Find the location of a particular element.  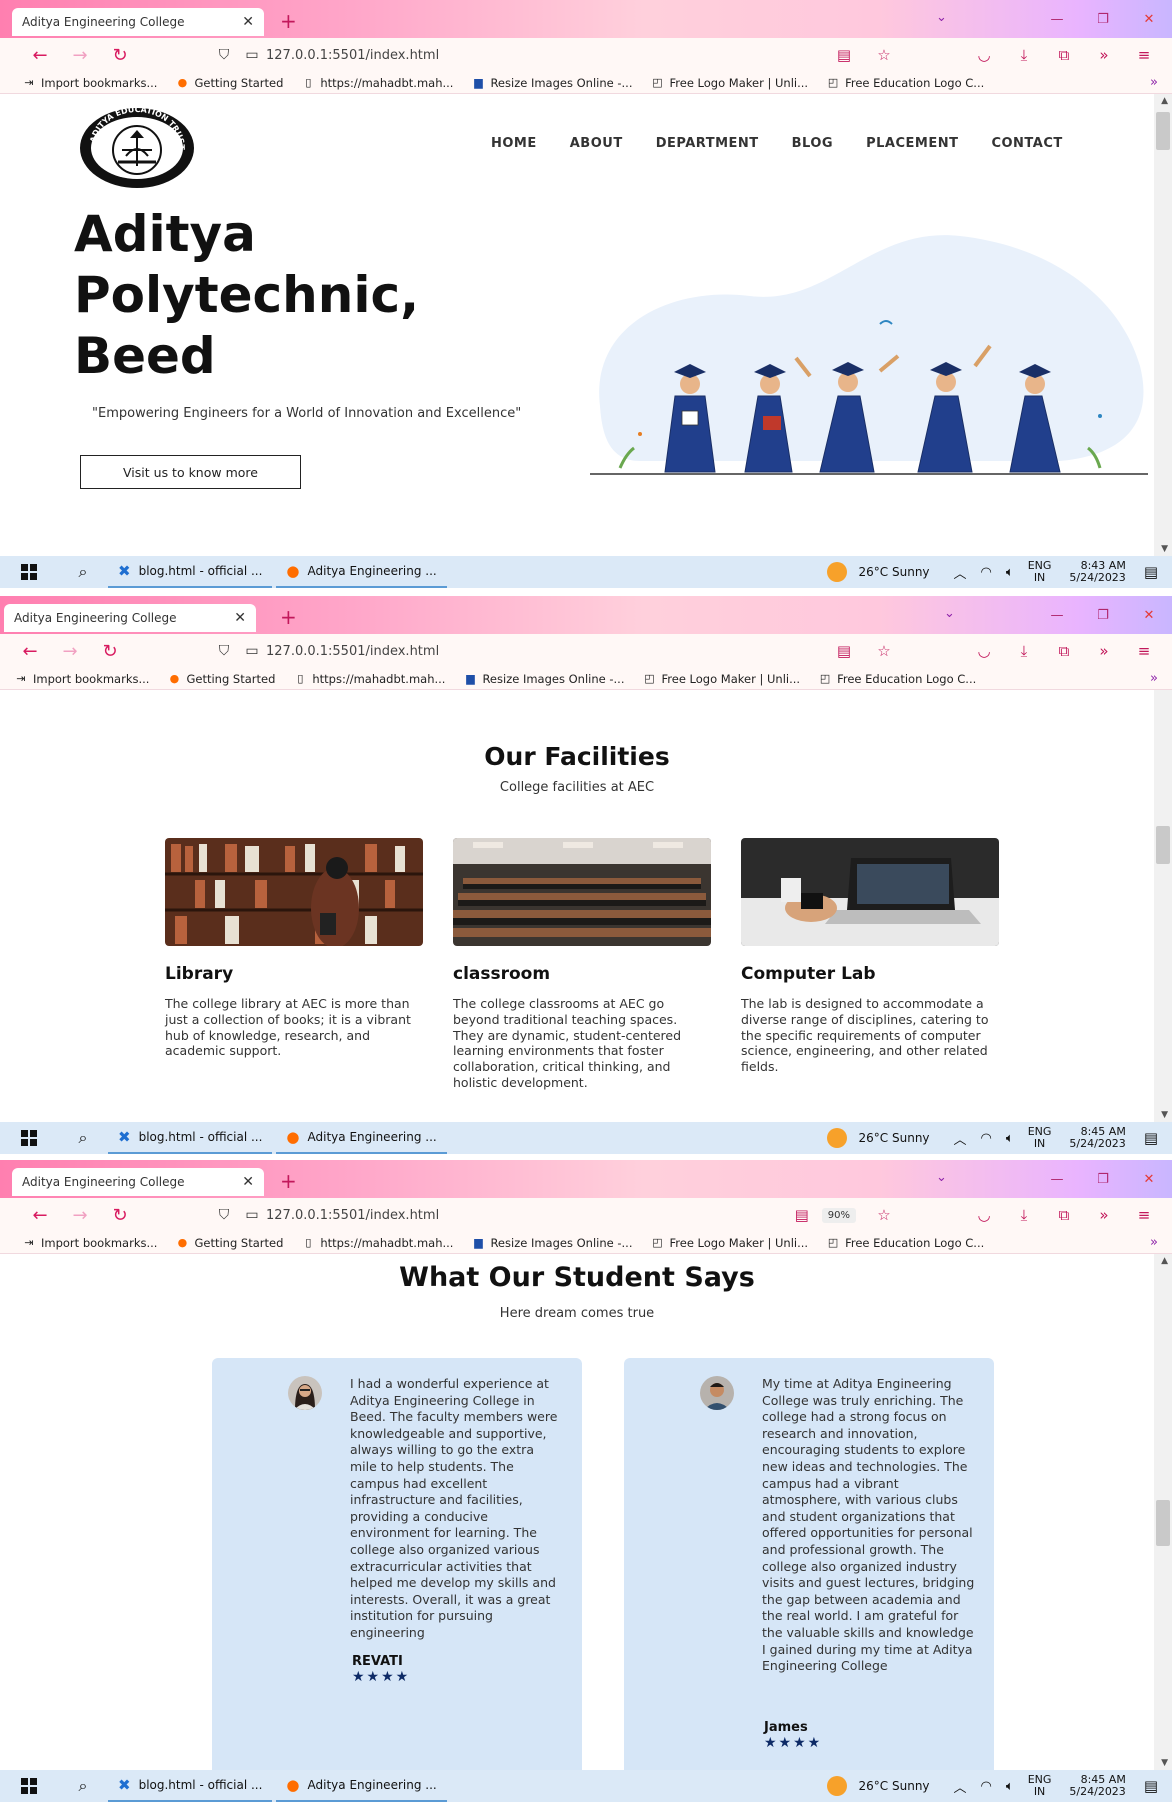

url-text: 127.0.0.1:5501/index.html is located at coordinates (352, 1215).